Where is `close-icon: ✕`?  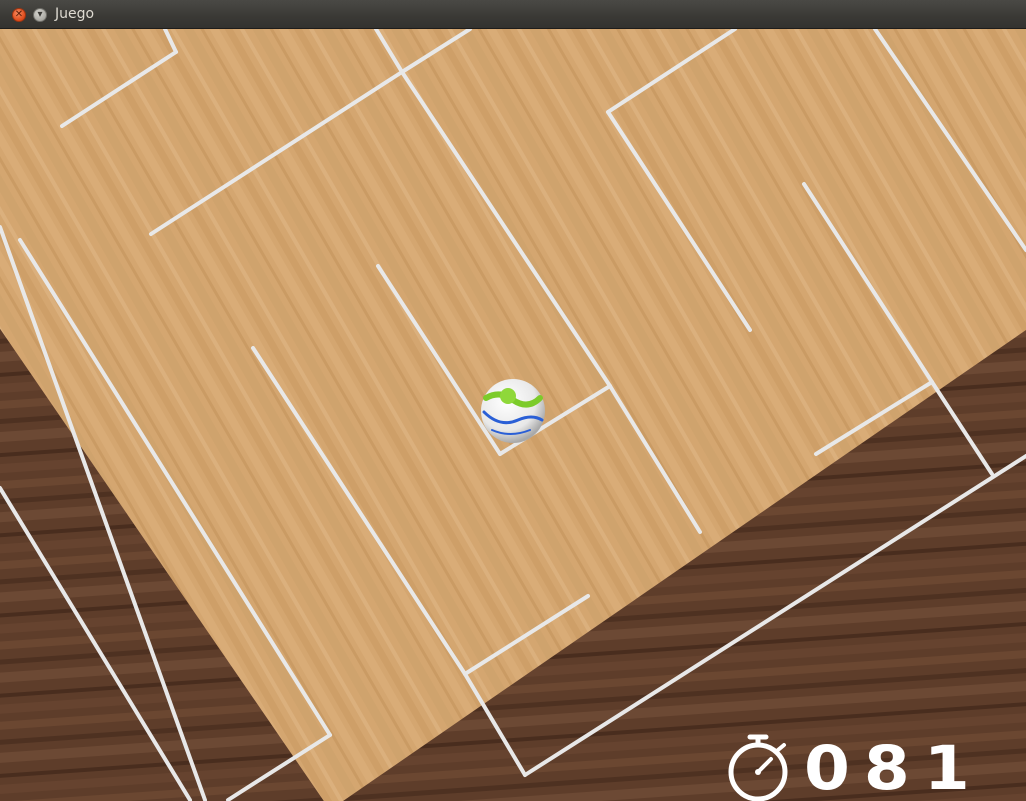 close-icon: ✕ is located at coordinates (19, 14).